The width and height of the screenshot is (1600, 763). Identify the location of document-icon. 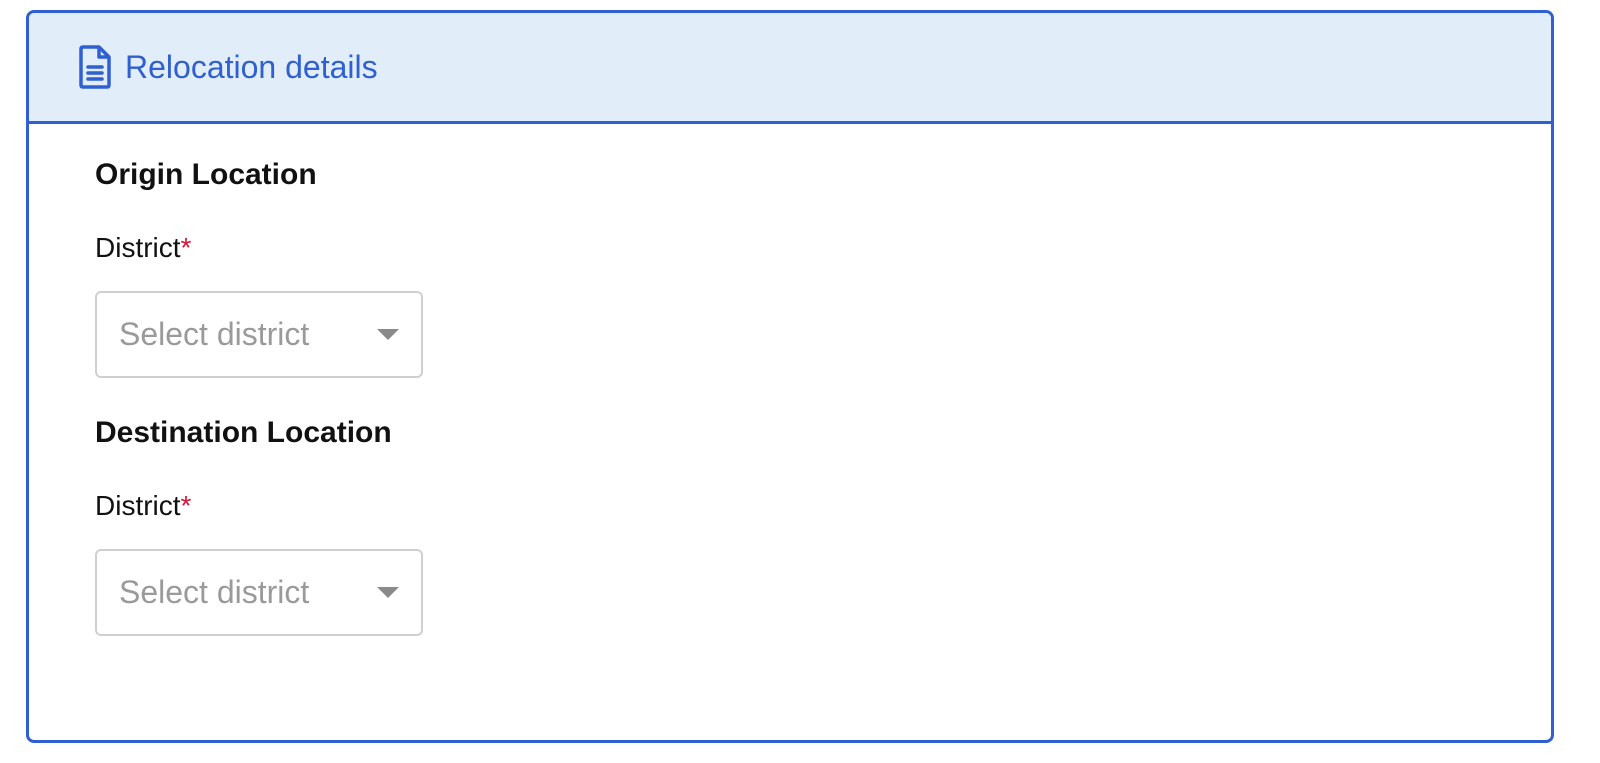
(95, 67).